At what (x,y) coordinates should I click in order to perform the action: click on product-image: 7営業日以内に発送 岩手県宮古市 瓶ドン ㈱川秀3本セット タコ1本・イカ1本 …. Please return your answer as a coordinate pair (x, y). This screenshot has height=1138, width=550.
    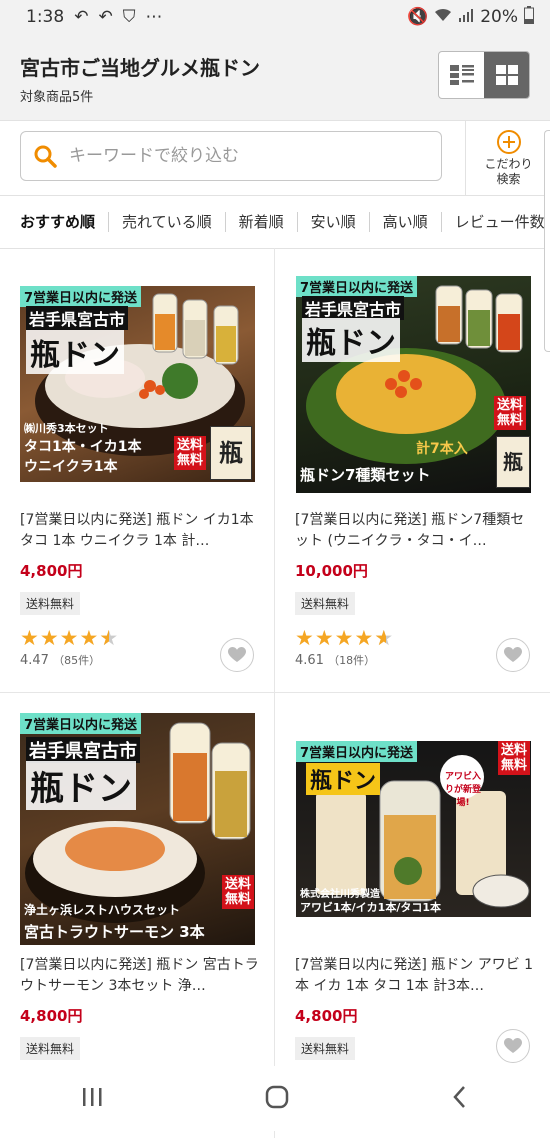
    Looking at the image, I should click on (137, 384).